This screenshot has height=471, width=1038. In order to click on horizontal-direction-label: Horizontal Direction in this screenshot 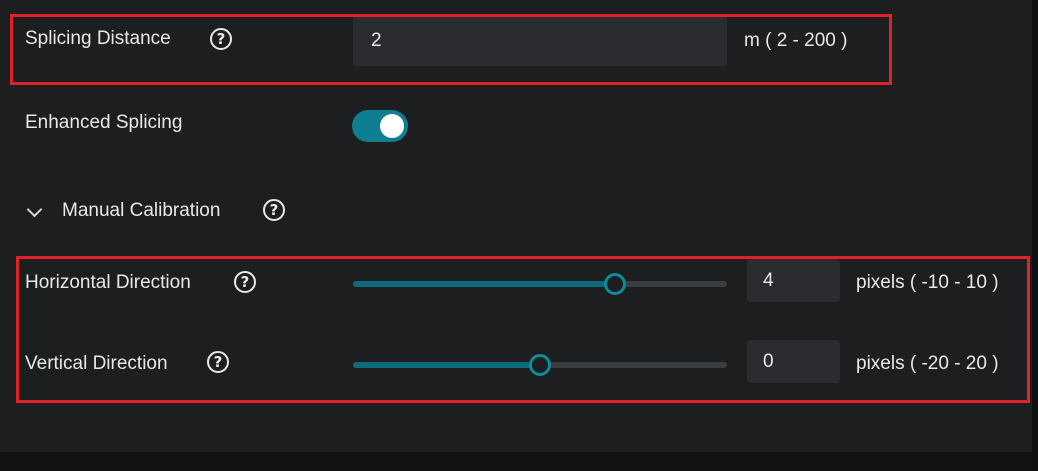, I will do `click(108, 282)`.